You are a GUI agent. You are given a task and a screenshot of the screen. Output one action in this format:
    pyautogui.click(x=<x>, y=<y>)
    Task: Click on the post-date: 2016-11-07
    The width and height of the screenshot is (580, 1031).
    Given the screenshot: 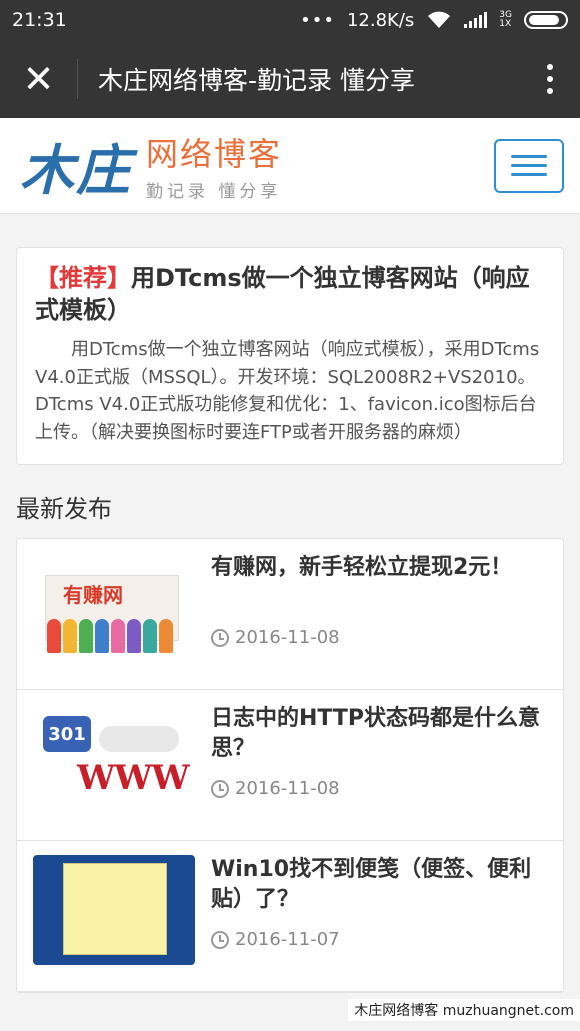 What is the action you would take?
    pyautogui.click(x=378, y=939)
    